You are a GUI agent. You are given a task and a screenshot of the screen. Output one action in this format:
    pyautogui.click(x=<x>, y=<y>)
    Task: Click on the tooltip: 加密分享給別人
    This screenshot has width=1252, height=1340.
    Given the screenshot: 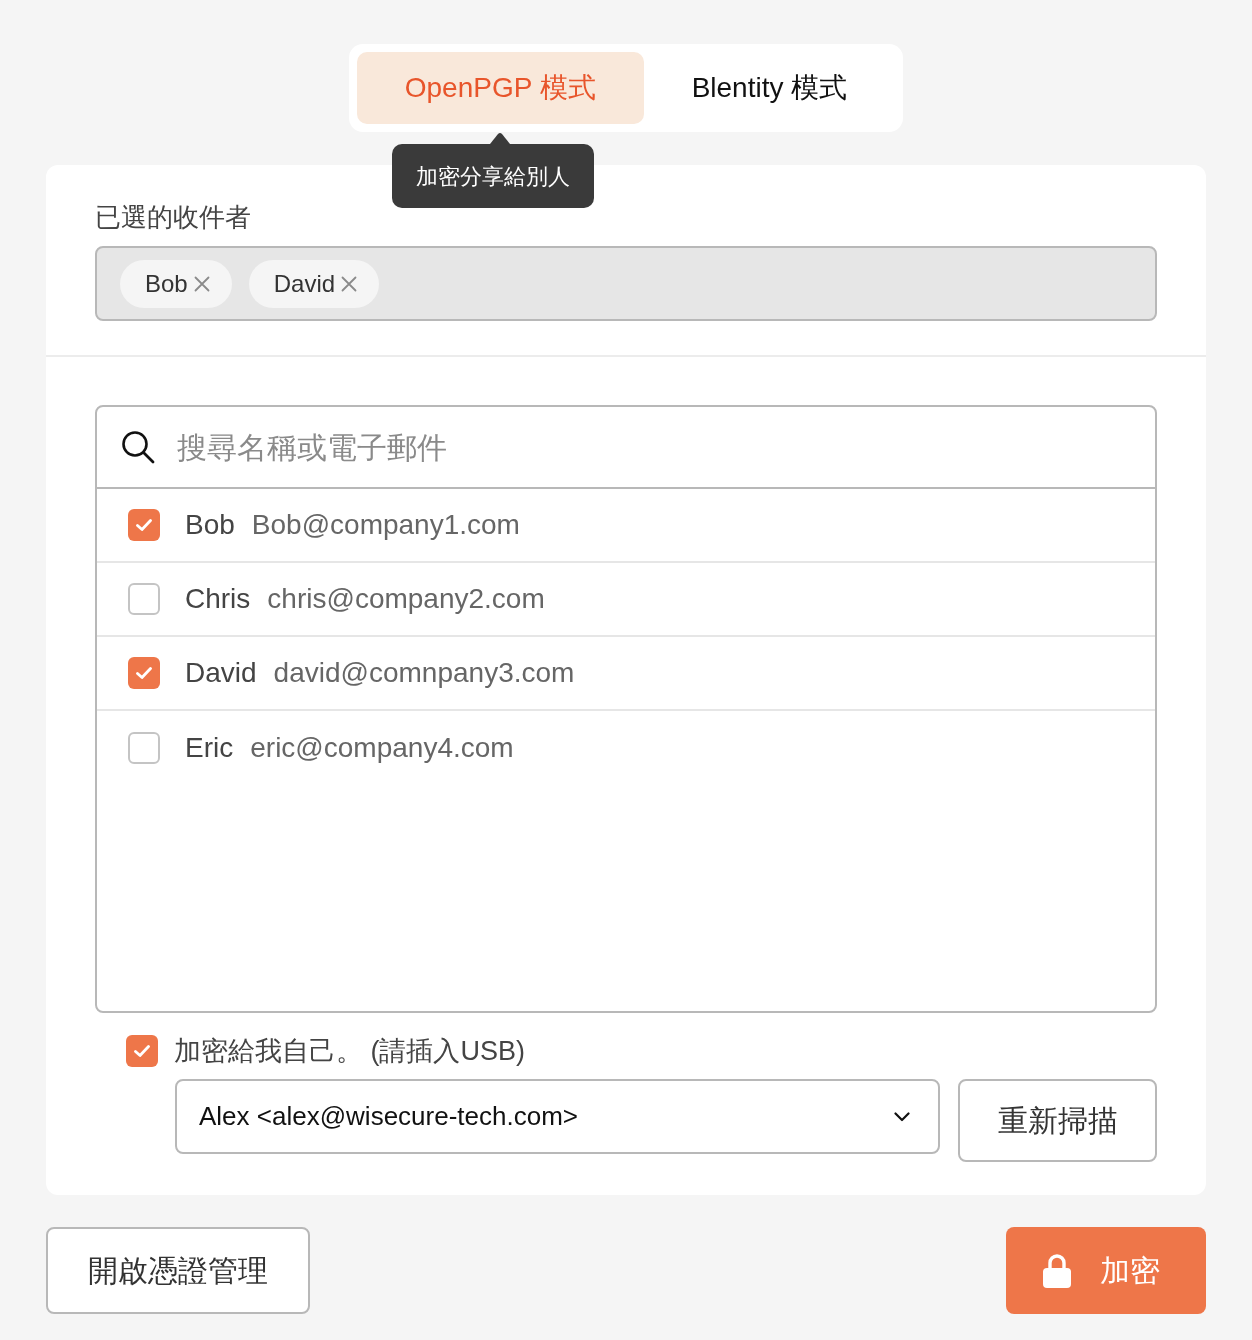 What is the action you would take?
    pyautogui.click(x=492, y=176)
    